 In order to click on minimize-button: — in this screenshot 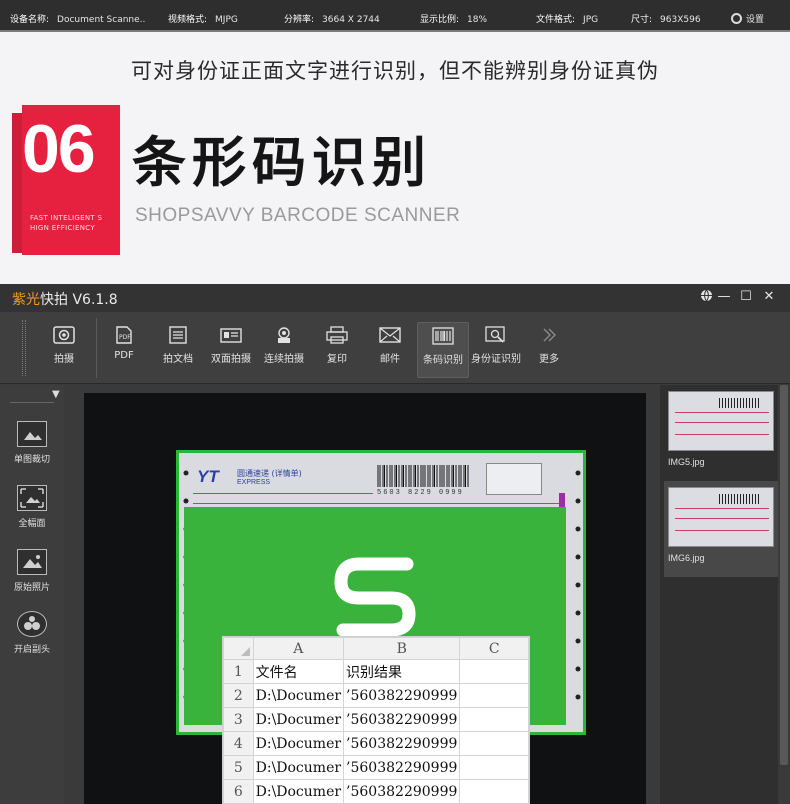, I will do `click(724, 297)`.